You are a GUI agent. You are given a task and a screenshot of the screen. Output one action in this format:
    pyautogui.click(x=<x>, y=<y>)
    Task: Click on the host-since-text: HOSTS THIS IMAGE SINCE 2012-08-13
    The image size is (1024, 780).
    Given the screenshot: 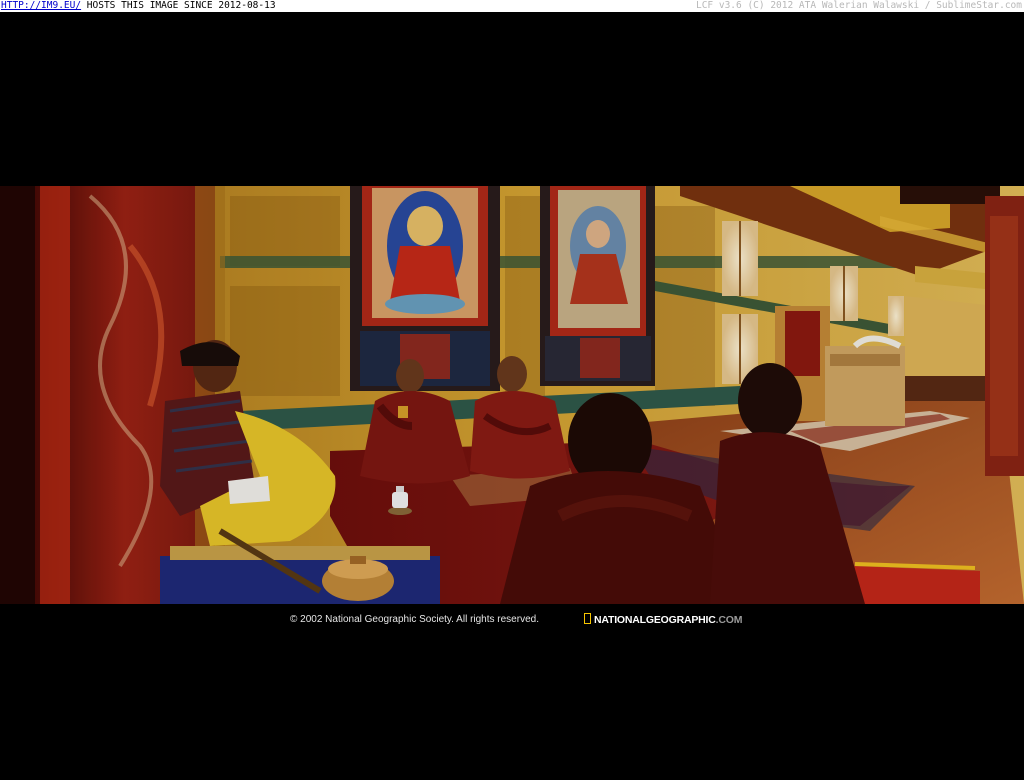 What is the action you would take?
    pyautogui.click(x=178, y=5)
    